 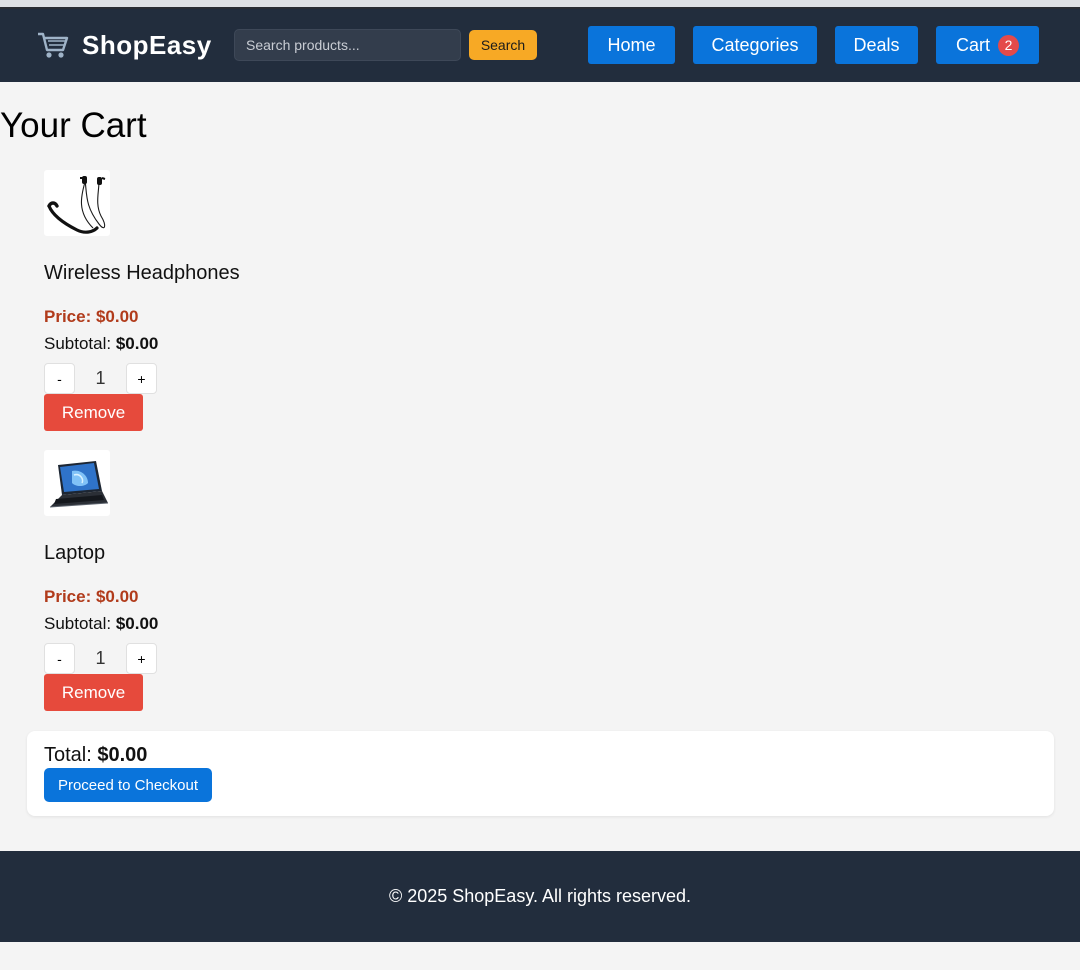 I want to click on cart-label: Cart, so click(x=972, y=44).